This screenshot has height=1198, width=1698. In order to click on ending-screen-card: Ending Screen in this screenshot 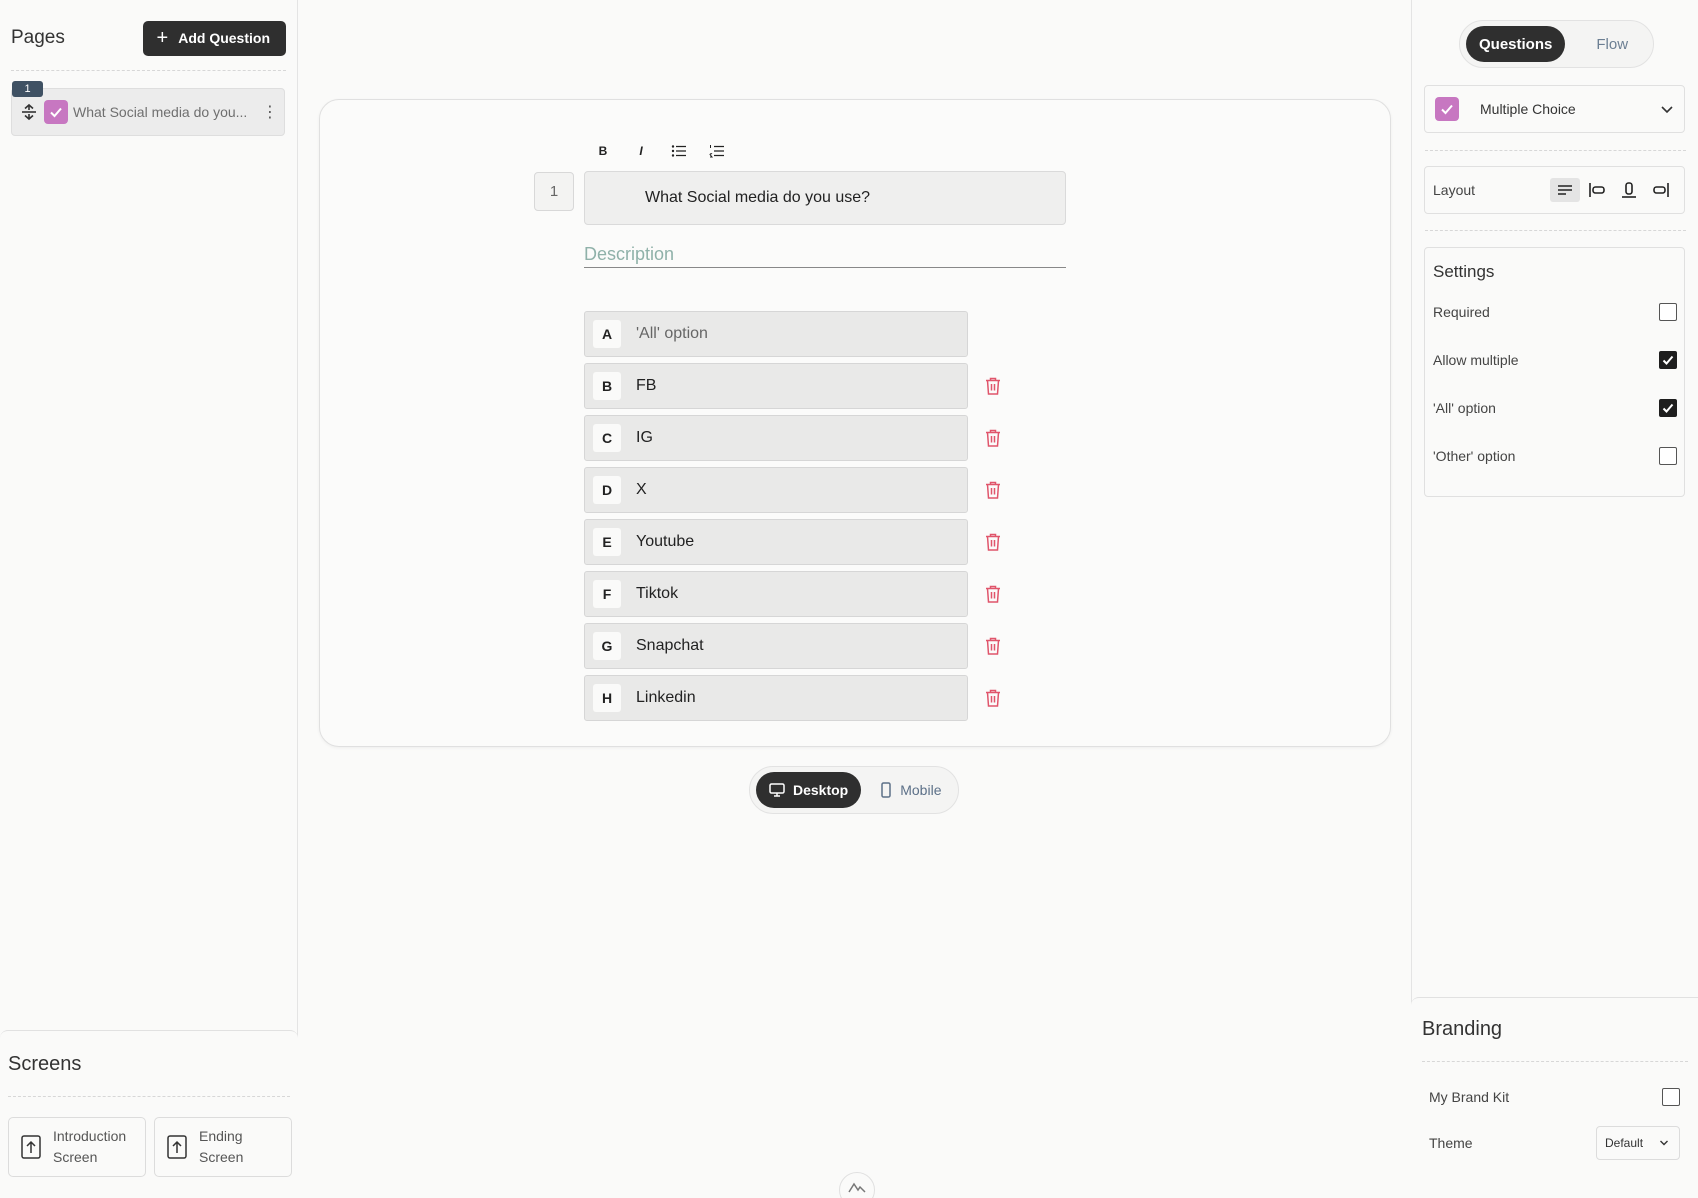, I will do `click(223, 1147)`.